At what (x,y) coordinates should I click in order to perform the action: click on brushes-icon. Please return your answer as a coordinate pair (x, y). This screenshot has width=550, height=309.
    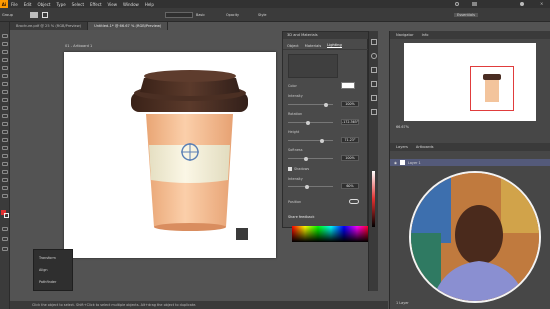
    Looking at the image, I should click on (374, 84).